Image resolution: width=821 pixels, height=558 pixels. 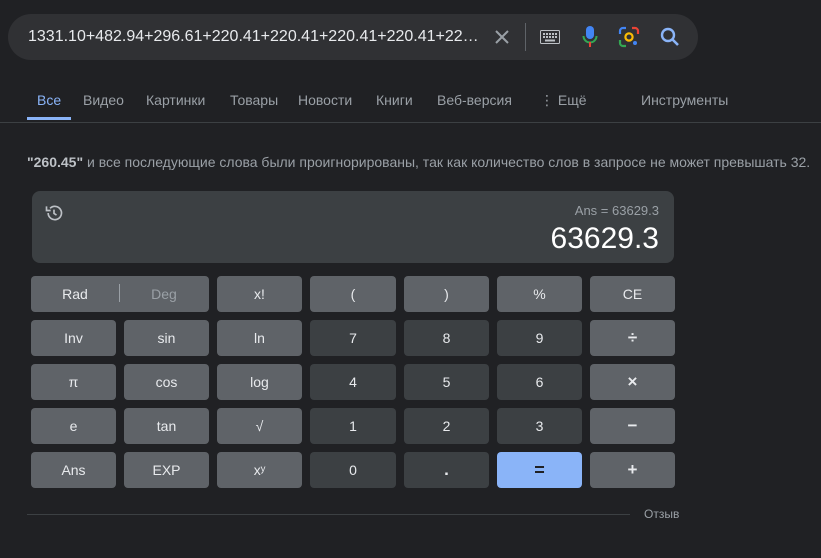 What do you see at coordinates (103, 102) in the screenshot?
I see `tab-video: Видео` at bounding box center [103, 102].